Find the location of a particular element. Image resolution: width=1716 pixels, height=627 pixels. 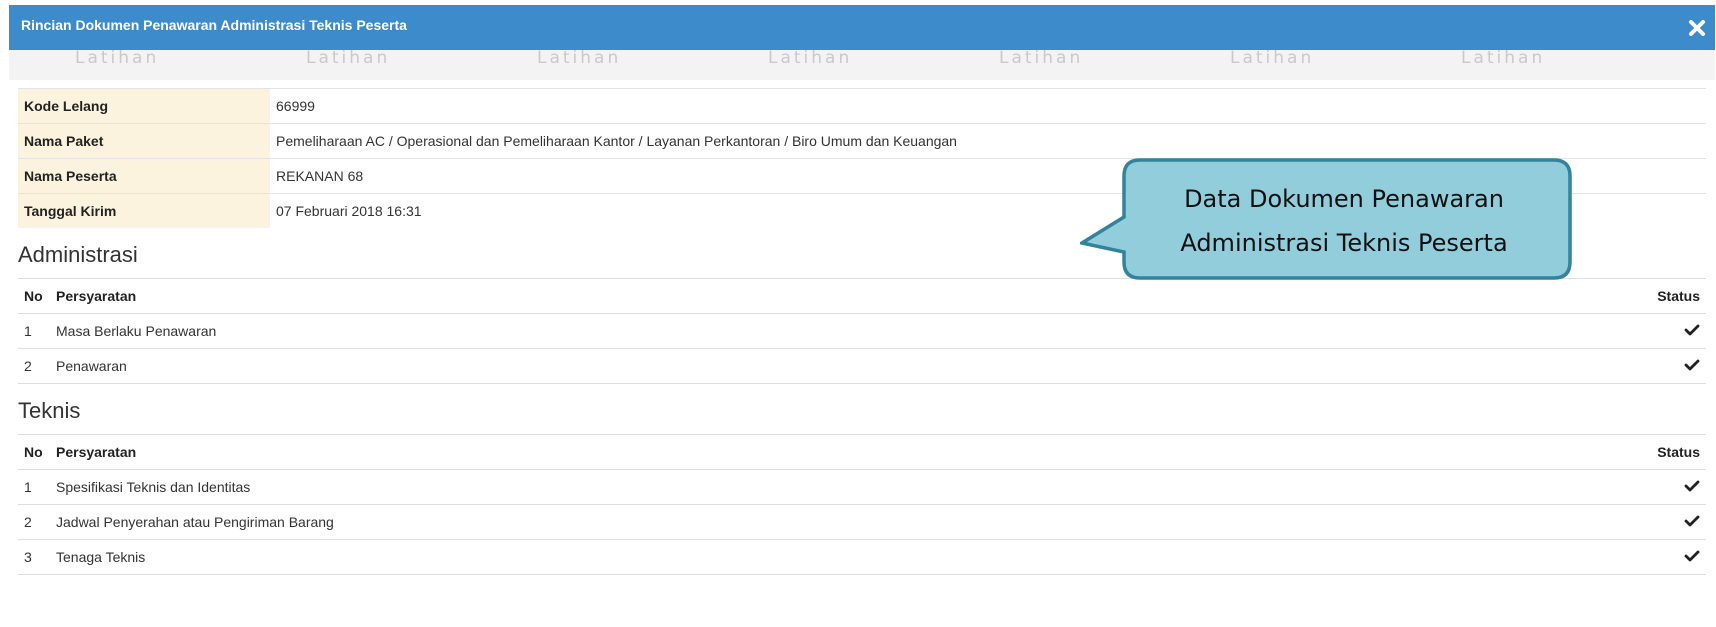

row-persyaratan: Spesifikasi Teknis dan Identitas is located at coordinates (842, 487).